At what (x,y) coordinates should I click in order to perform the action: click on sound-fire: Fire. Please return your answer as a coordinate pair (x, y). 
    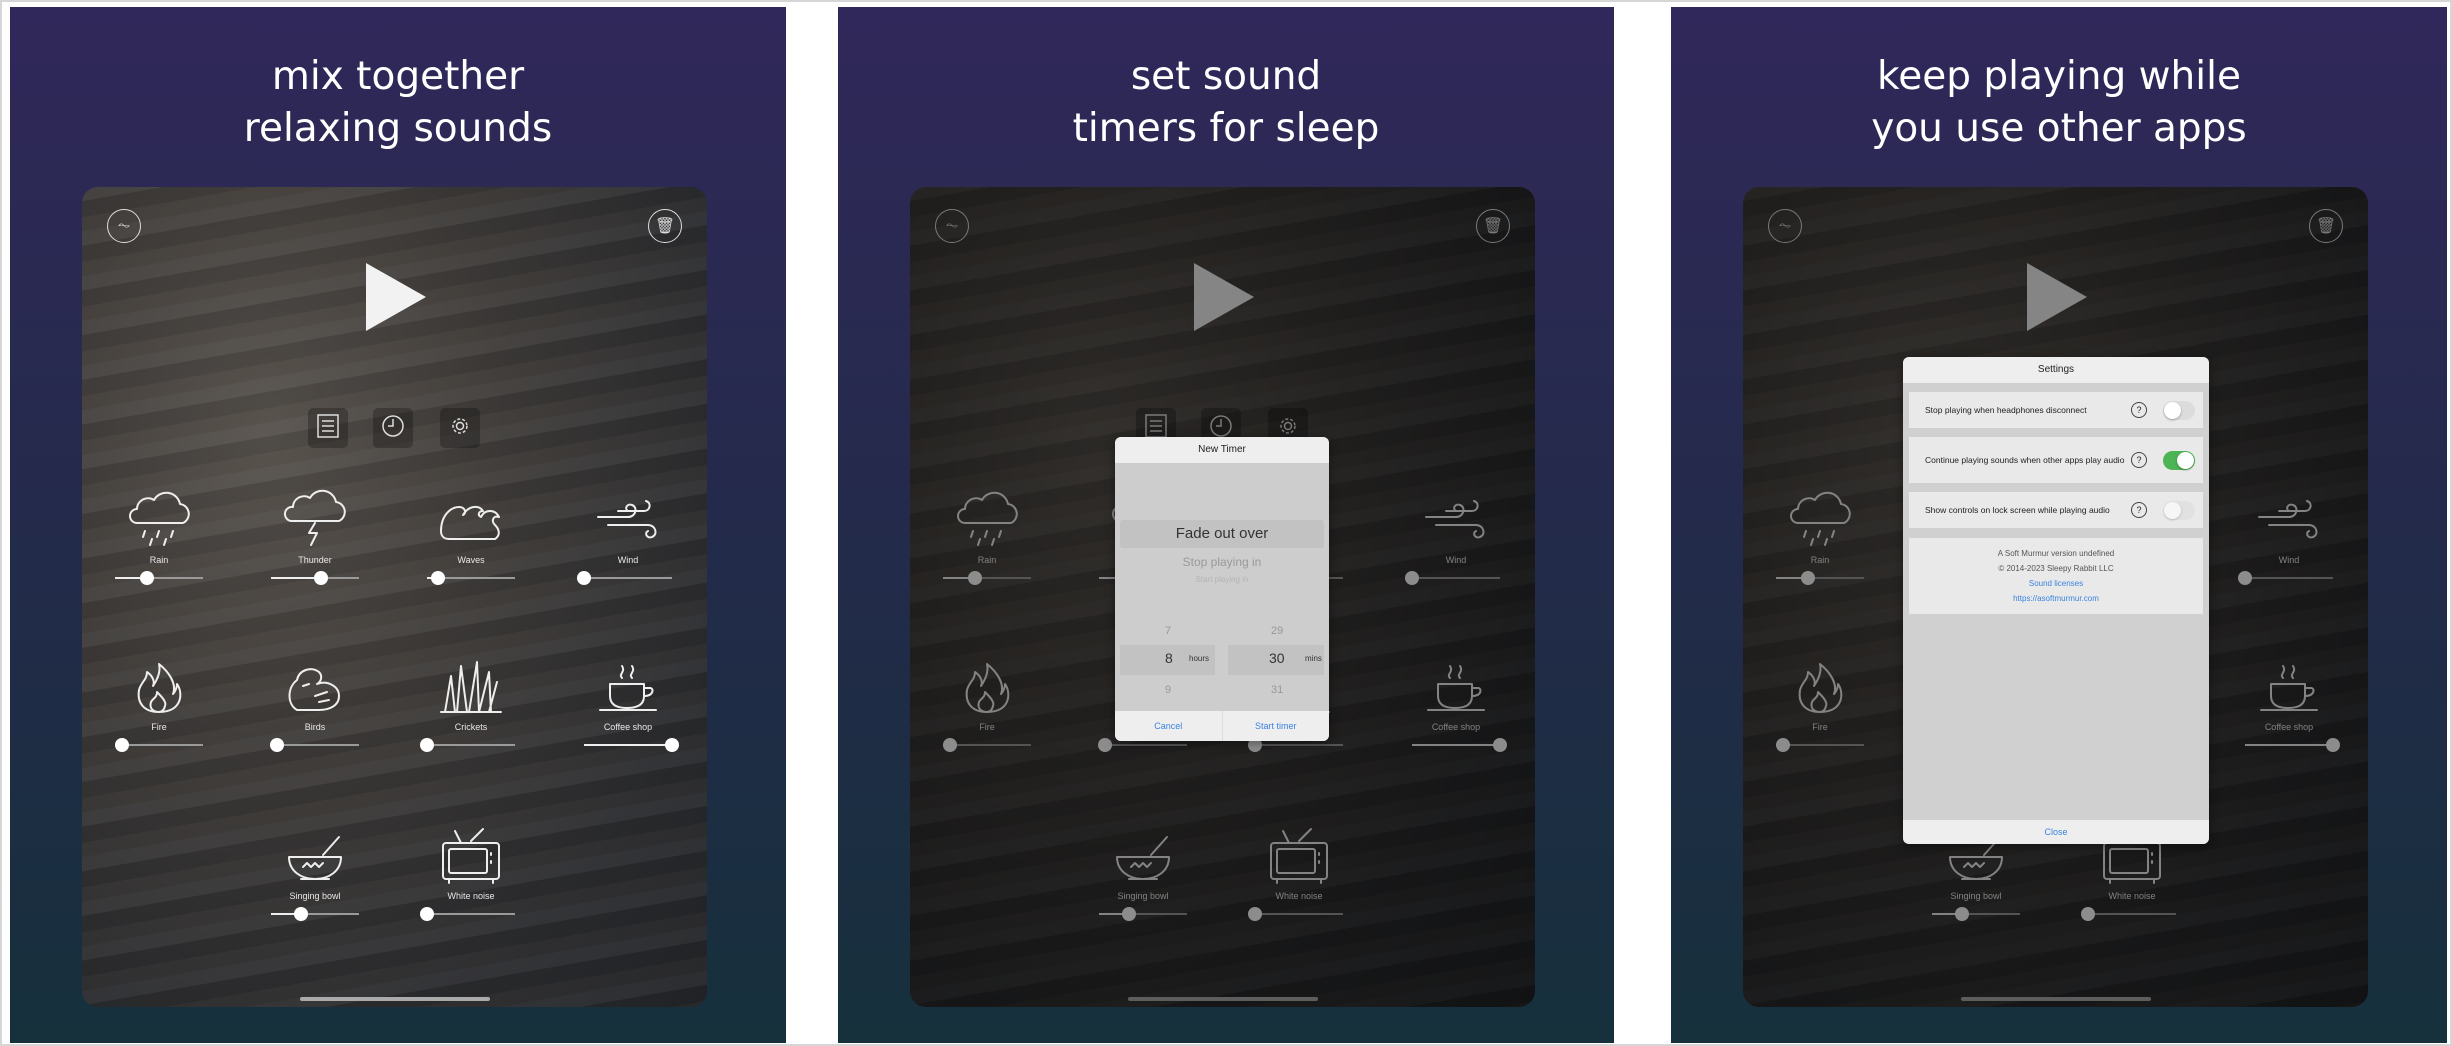
    Looking at the image, I should click on (159, 703).